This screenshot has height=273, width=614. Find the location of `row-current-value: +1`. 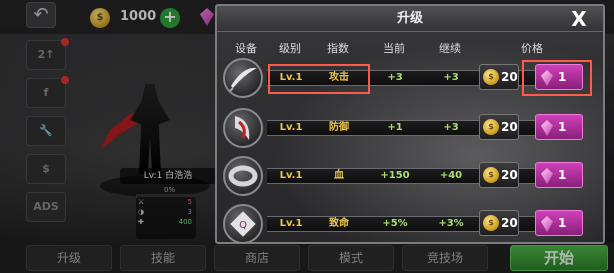

row-current-value: +1 is located at coordinates (395, 127).